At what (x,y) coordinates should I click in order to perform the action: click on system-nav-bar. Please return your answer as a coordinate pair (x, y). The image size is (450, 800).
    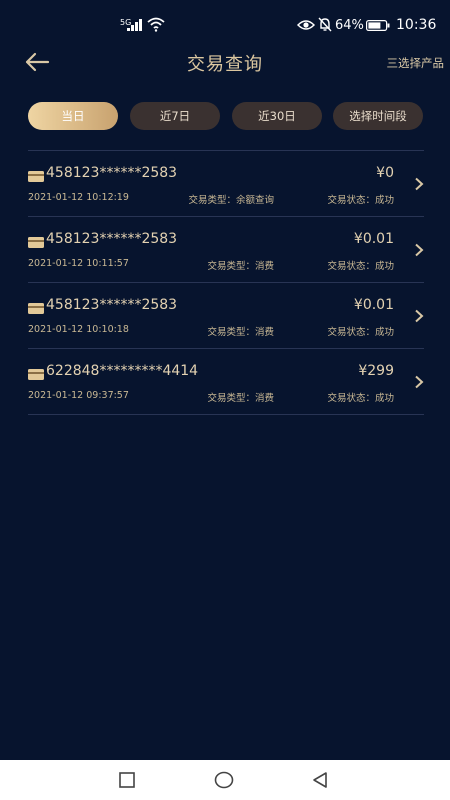
    Looking at the image, I should click on (225, 780).